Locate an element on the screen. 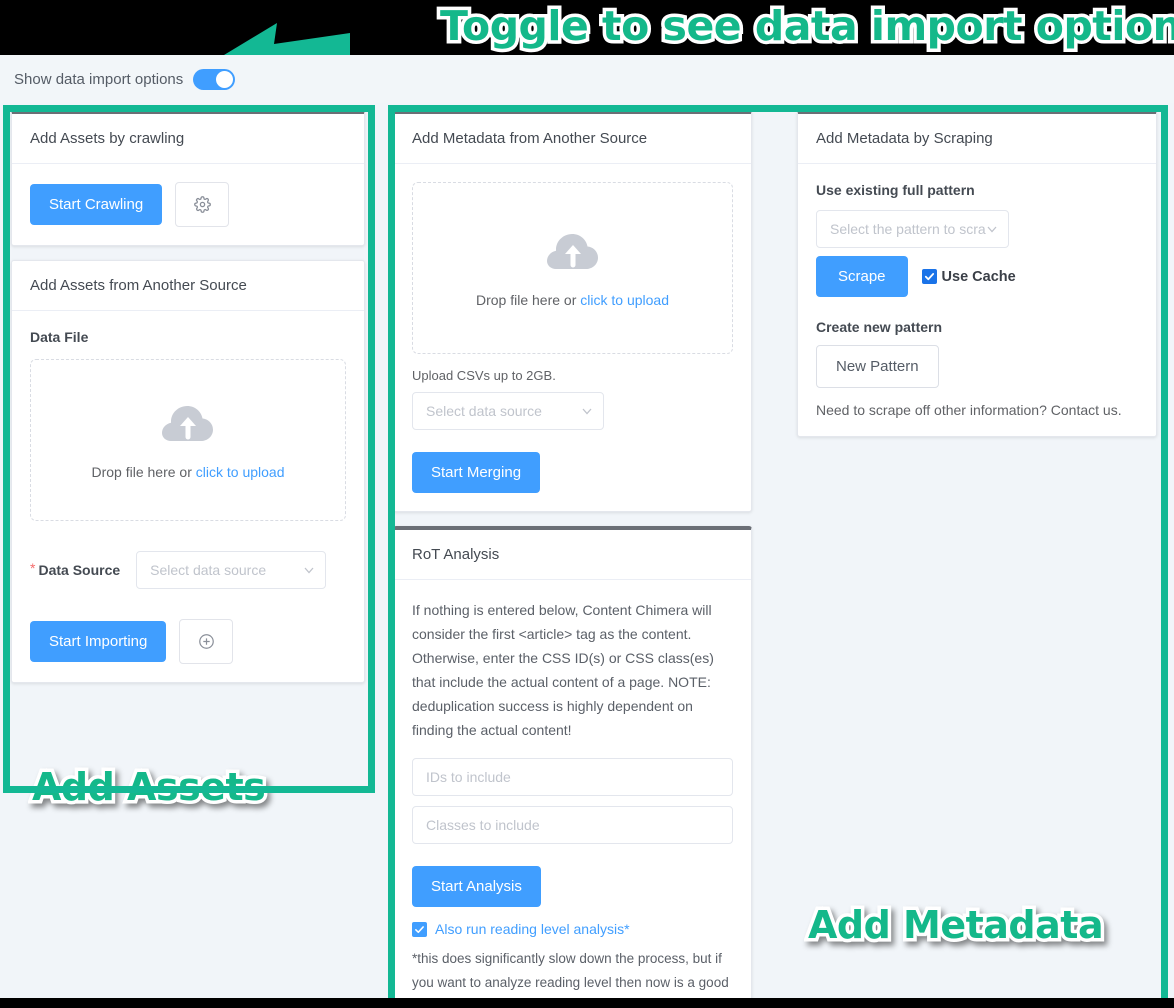 Image resolution: width=1174 pixels, height=1008 pixels. use-cache-checkbox is located at coordinates (929, 276).